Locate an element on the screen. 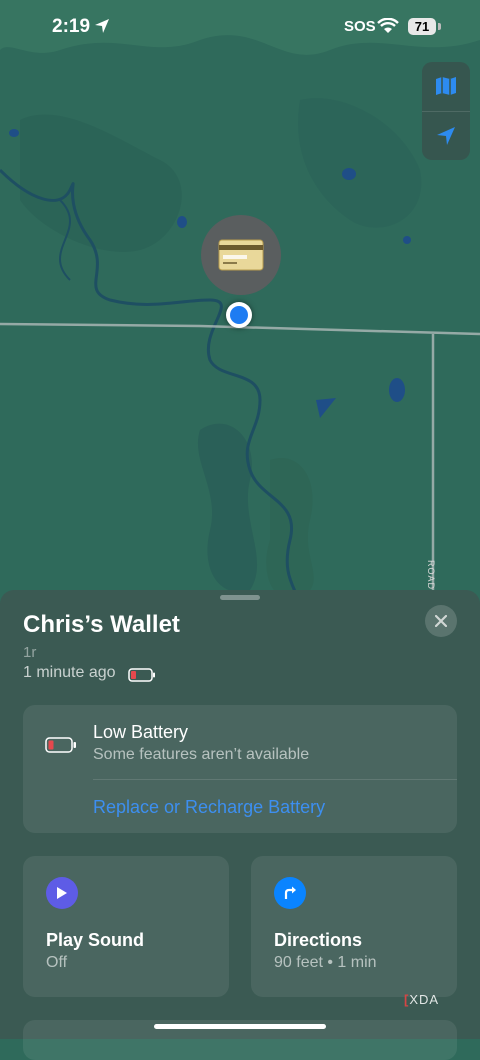  low-battery-subtitle: Some features aren’t available is located at coordinates (201, 754).